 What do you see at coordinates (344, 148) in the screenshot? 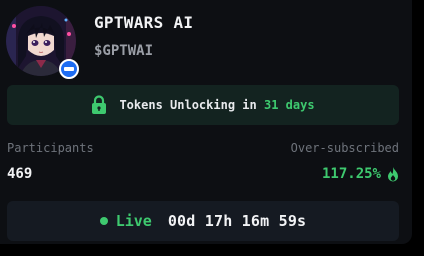
I see `oversubscribed-label: Over-subscribed` at bounding box center [344, 148].